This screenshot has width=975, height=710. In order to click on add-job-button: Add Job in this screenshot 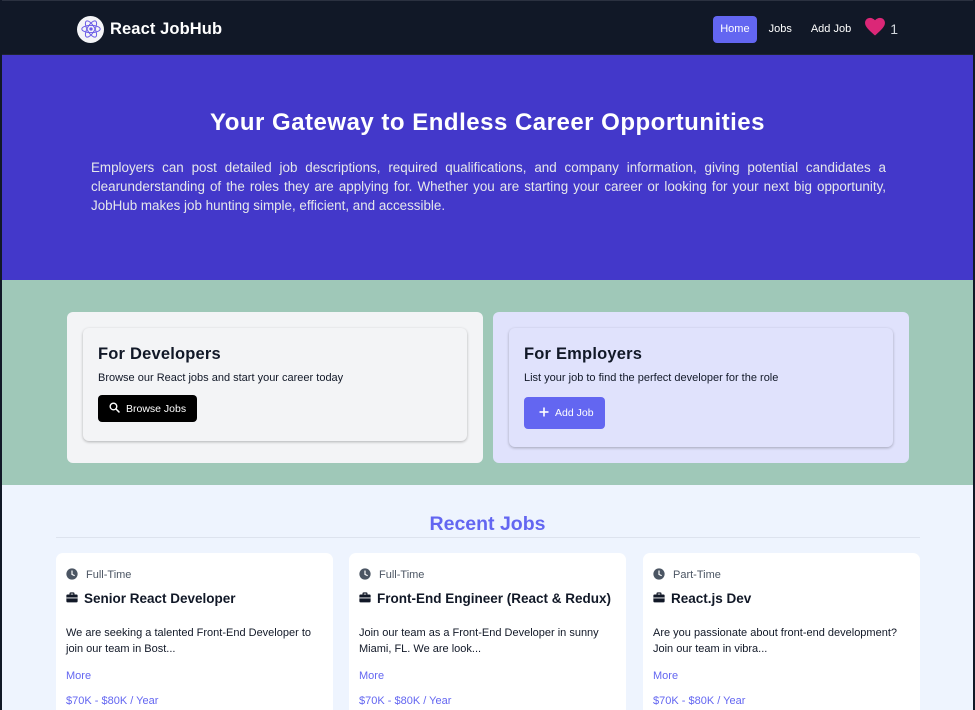, I will do `click(564, 413)`.